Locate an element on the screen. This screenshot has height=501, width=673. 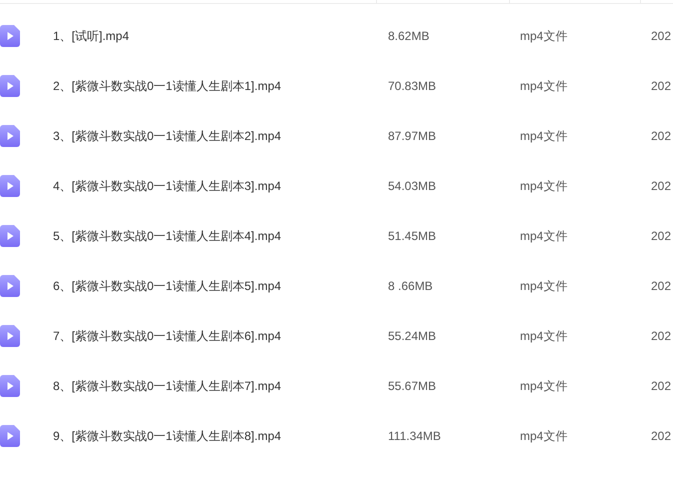
file-name: 3、[紫微斗数实战0一1读懂人生剧本2].mp4 is located at coordinates (167, 136).